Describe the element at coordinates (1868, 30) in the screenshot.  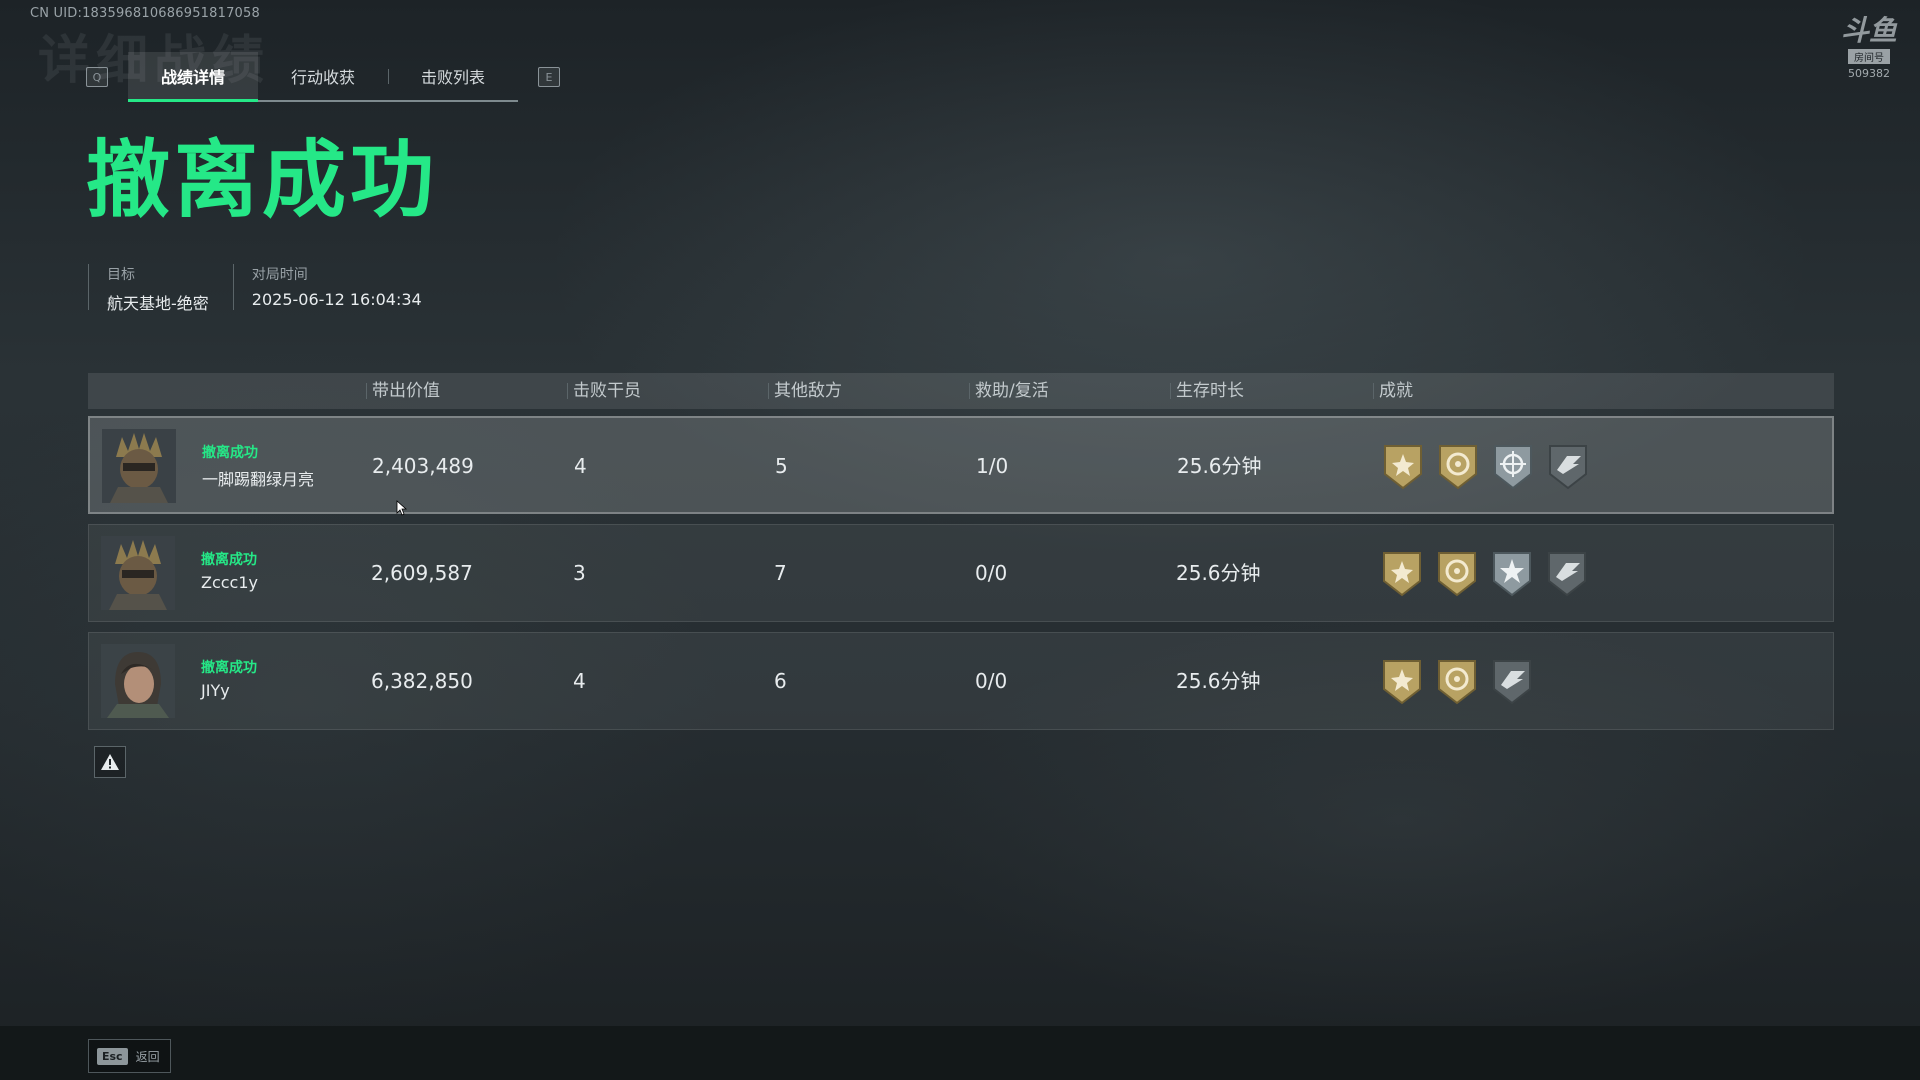
I see `watermark-logo: 斗鱼` at that location.